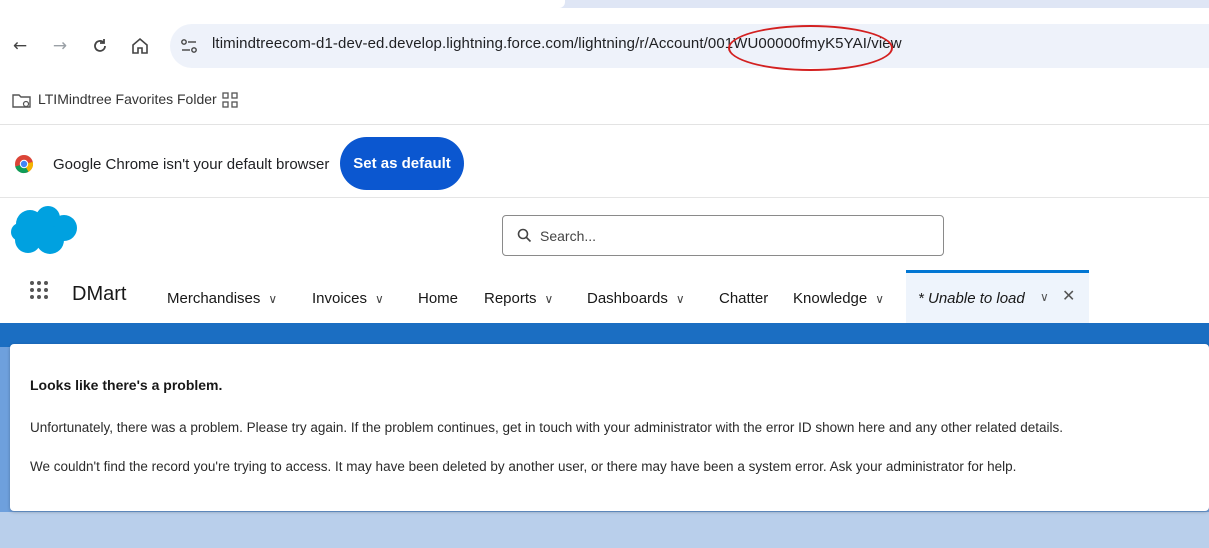 The image size is (1209, 548). What do you see at coordinates (20, 46) in the screenshot?
I see `back-icon: ←` at bounding box center [20, 46].